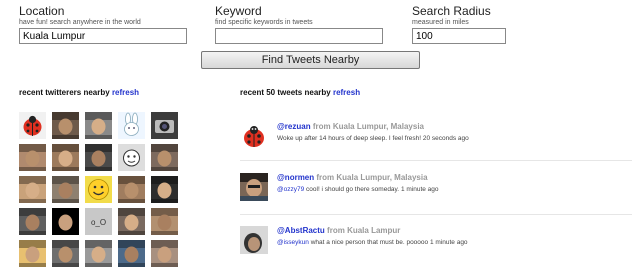 The height and width of the screenshot is (267, 640). I want to click on svg-text: o_O, so click(98, 222).